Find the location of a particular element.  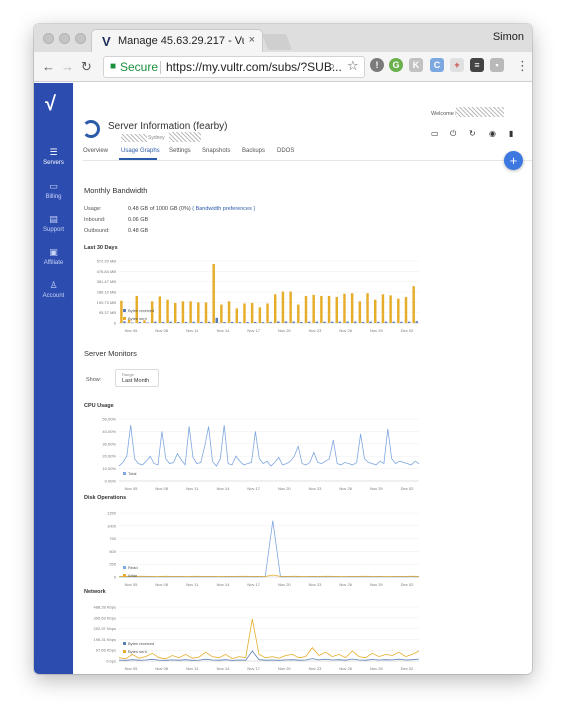

new-tab-button is located at coordinates (277, 42).